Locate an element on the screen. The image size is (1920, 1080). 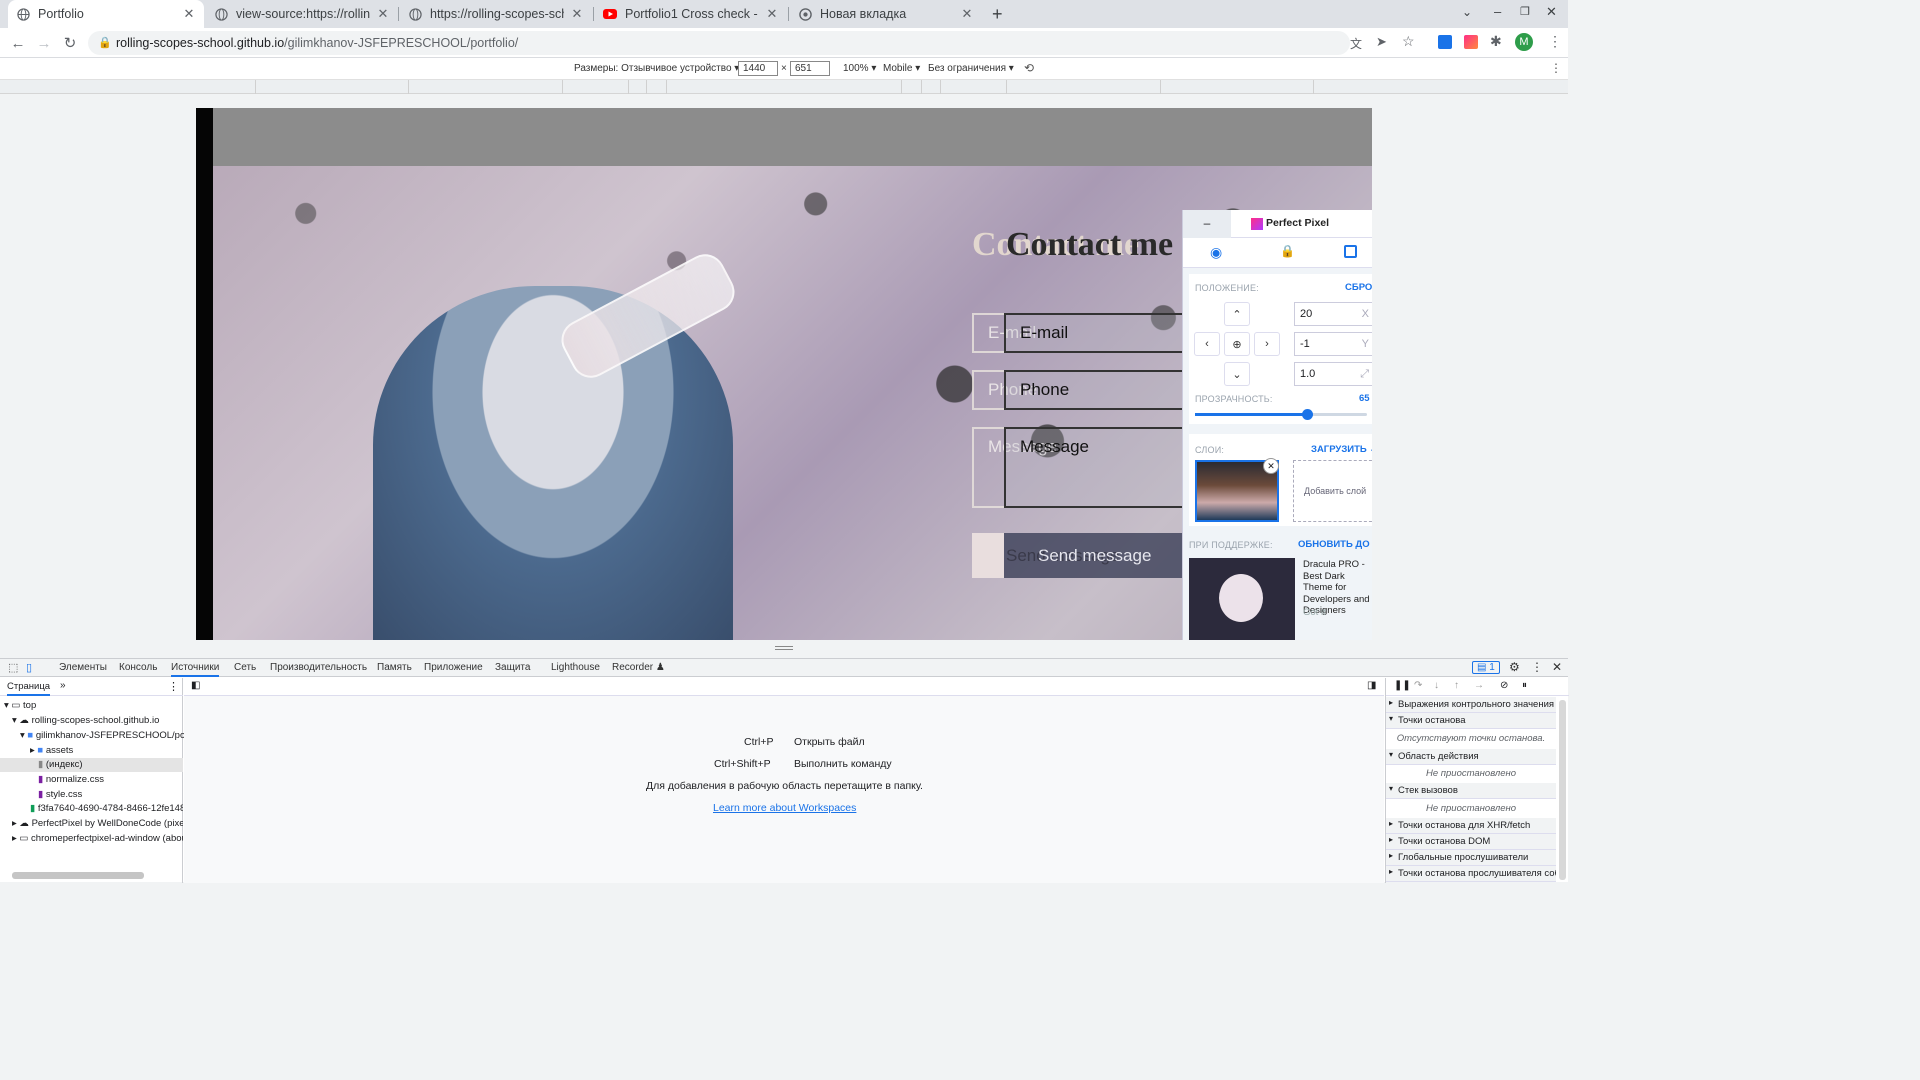
restore-icon: ❐ is located at coordinates (1525, 11).